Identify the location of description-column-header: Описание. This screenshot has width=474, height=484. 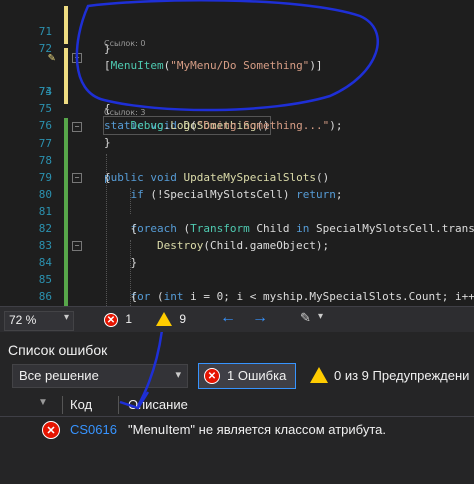
(158, 404).